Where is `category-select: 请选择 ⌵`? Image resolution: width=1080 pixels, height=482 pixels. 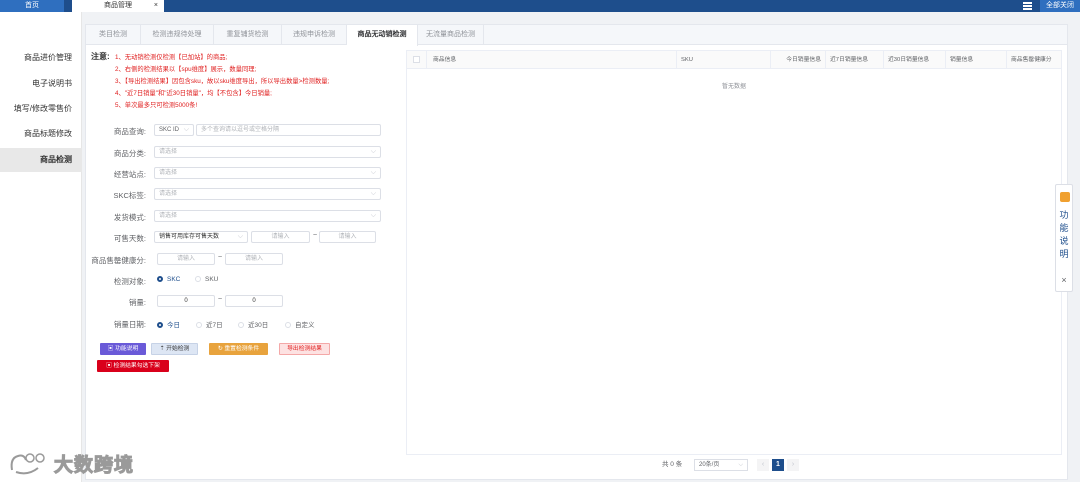 category-select: 请选择 ⌵ is located at coordinates (267, 152).